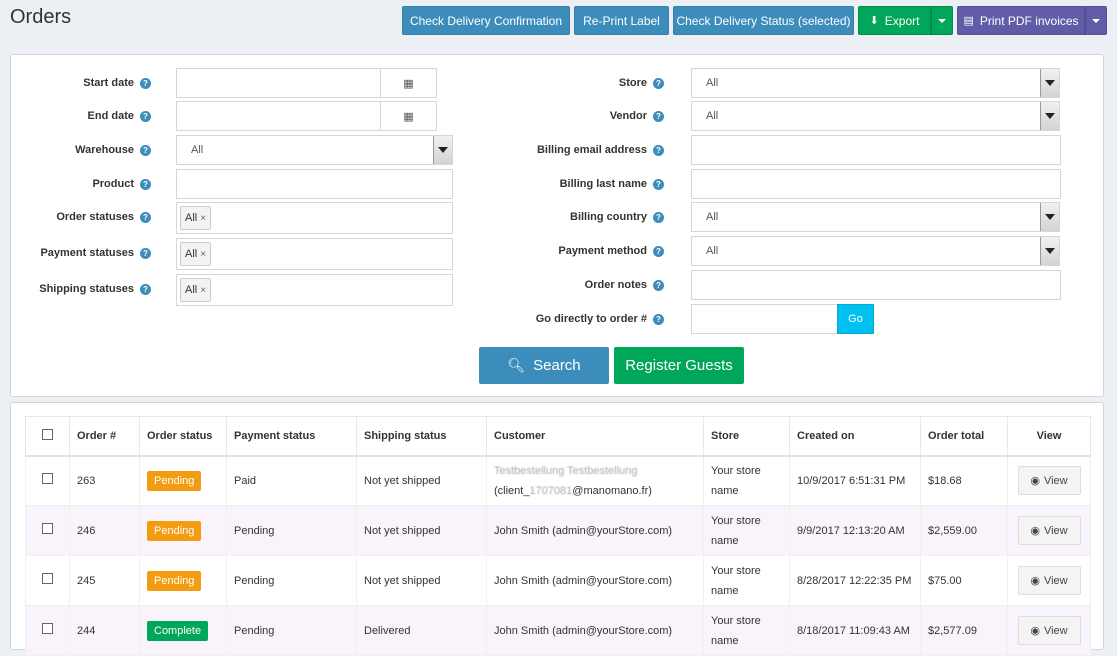 This screenshot has height=656, width=1117. Describe the element at coordinates (902, 20) in the screenshot. I see `export-label: Export` at that location.